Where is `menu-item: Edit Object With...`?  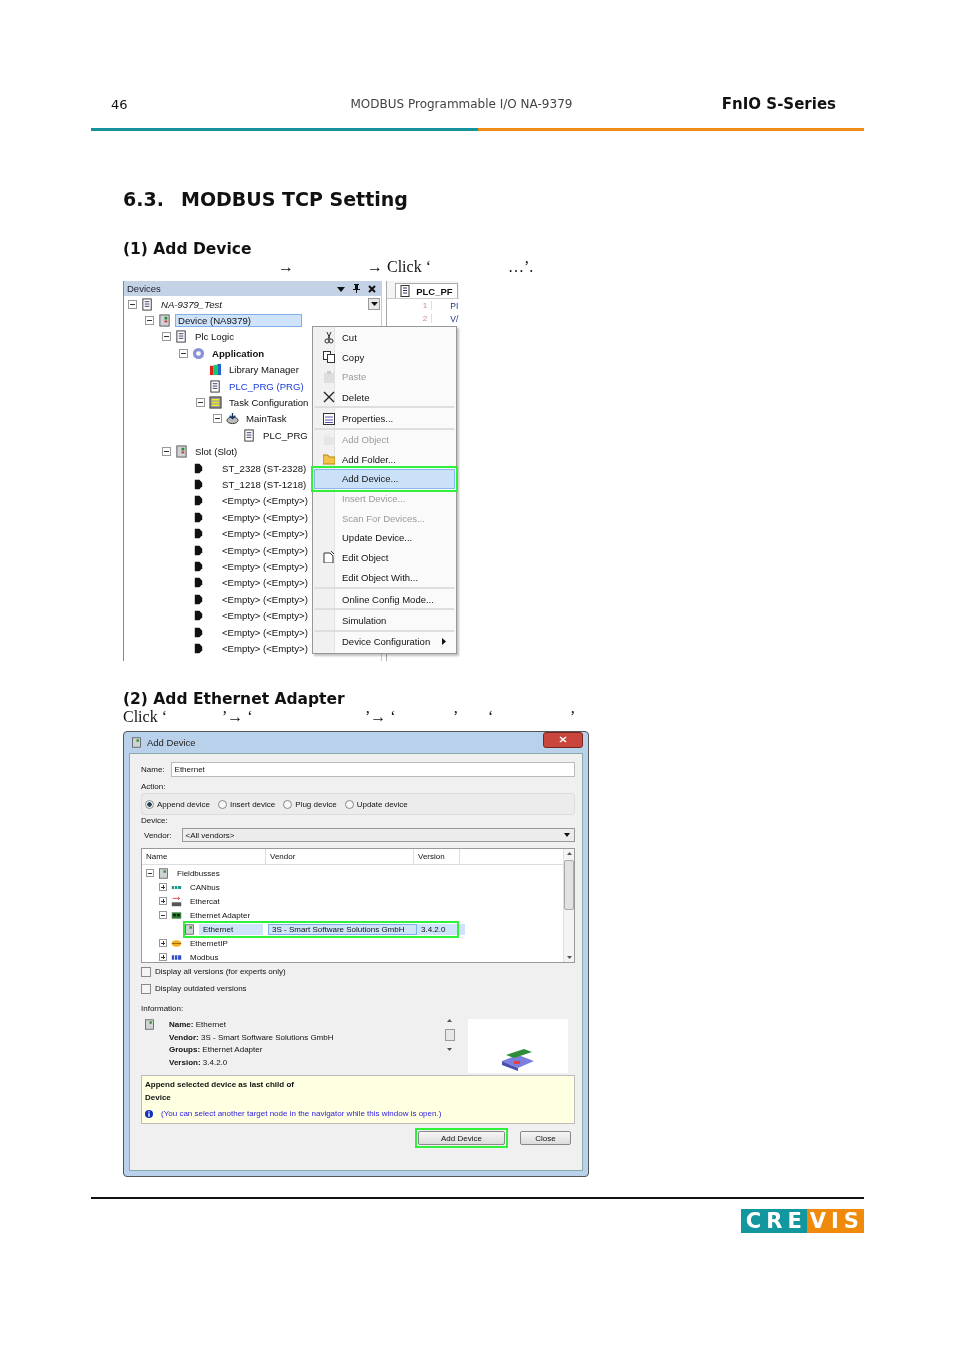 menu-item: Edit Object With... is located at coordinates (384, 578).